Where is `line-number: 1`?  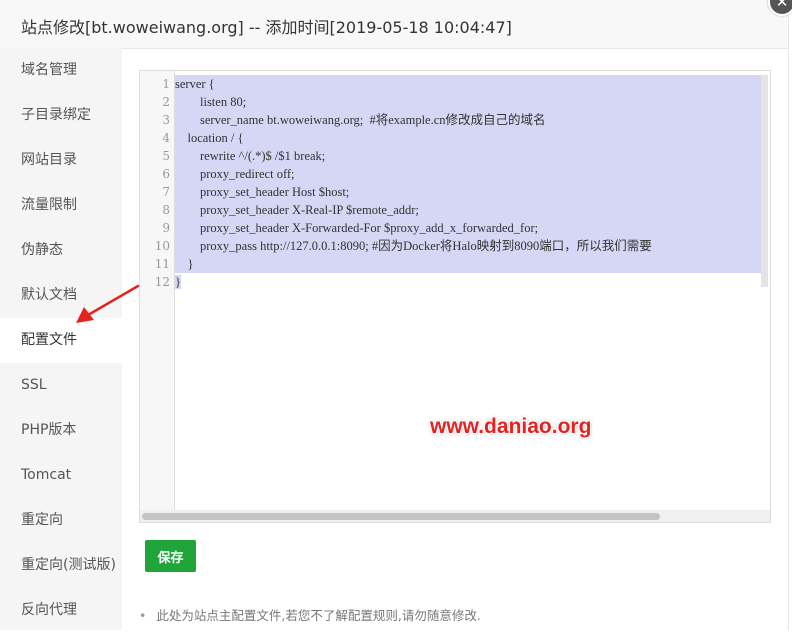 line-number: 1 is located at coordinates (166, 84).